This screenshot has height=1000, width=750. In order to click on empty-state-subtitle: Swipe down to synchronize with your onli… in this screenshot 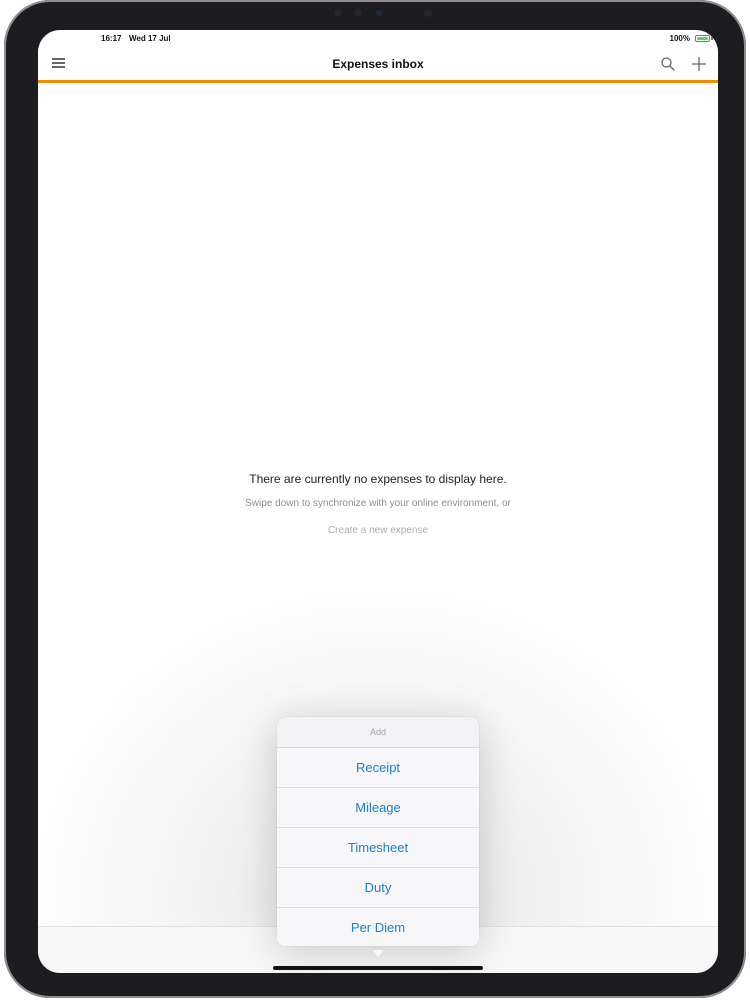, I will do `click(378, 503)`.